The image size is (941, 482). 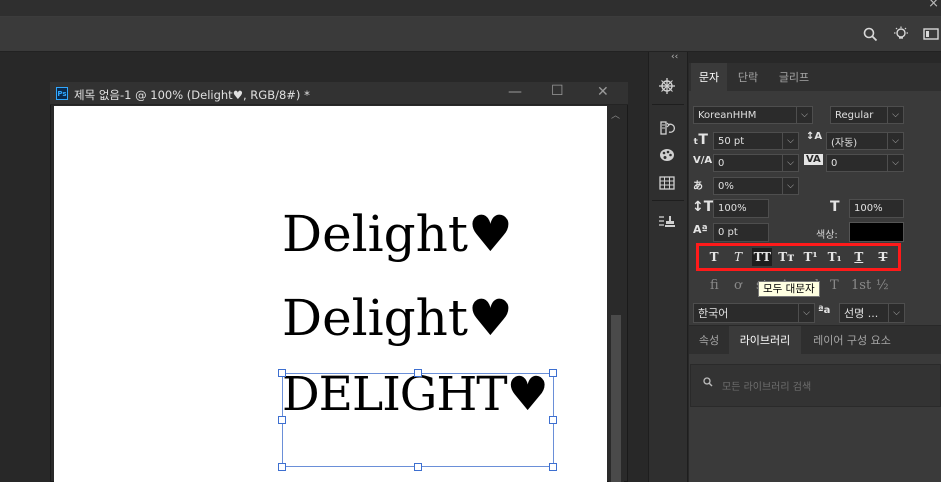 What do you see at coordinates (192, 95) in the screenshot?
I see `document-title: 제목 없음-1 @ 100% (Delight♥, RGB/8#) *` at bounding box center [192, 95].